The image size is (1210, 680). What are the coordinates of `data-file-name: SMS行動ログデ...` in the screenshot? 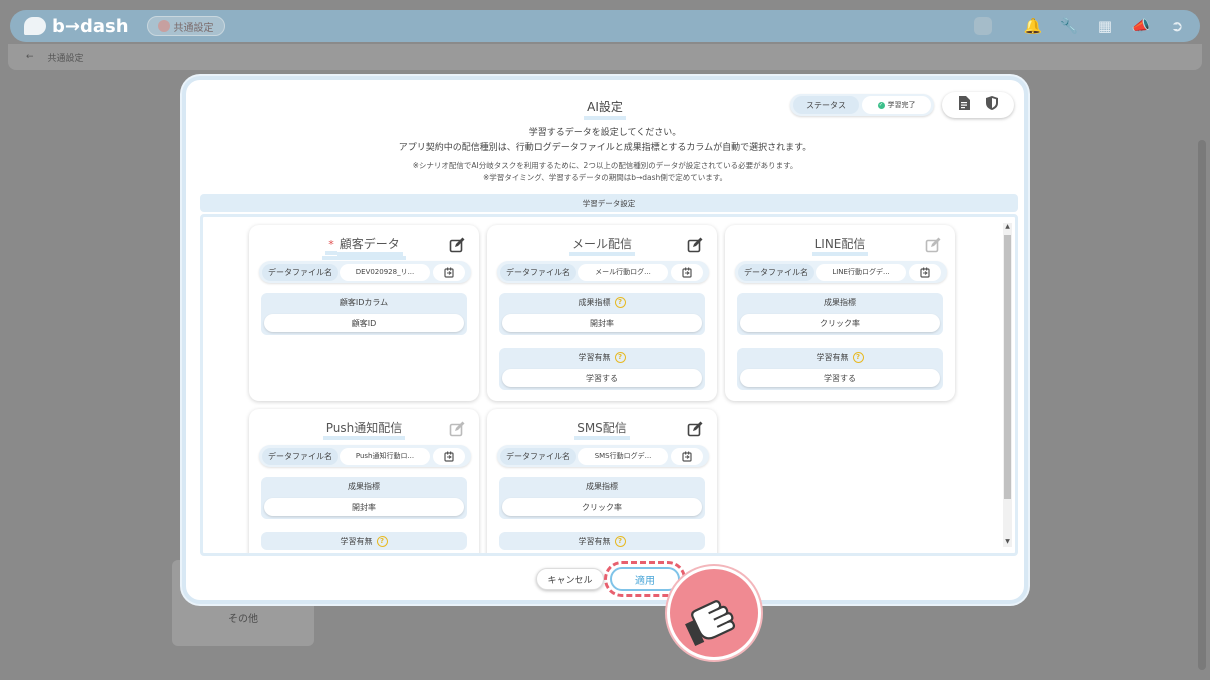 It's located at (623, 456).